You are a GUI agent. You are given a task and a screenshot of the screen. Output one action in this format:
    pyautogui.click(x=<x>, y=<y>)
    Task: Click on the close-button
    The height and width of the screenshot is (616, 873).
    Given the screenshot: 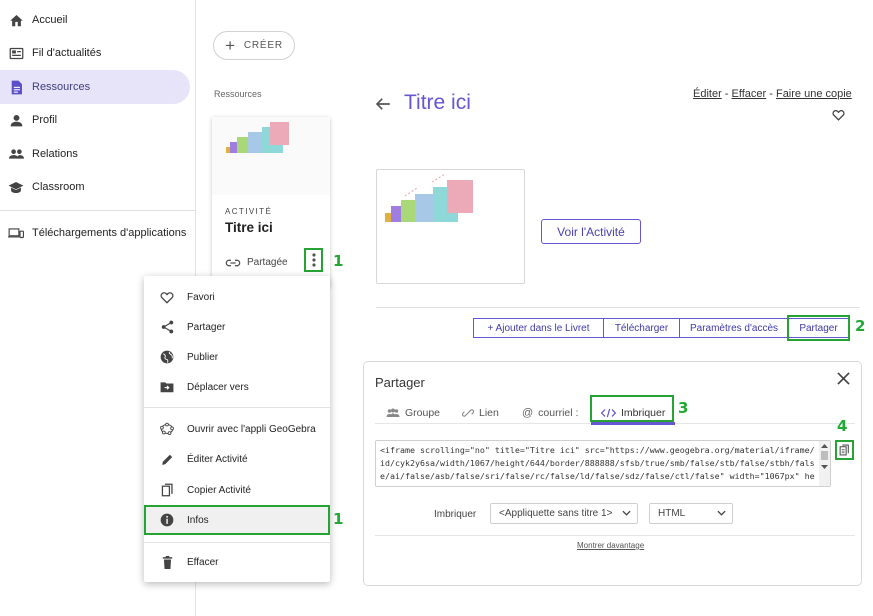 What is the action you would take?
    pyautogui.click(x=843, y=378)
    